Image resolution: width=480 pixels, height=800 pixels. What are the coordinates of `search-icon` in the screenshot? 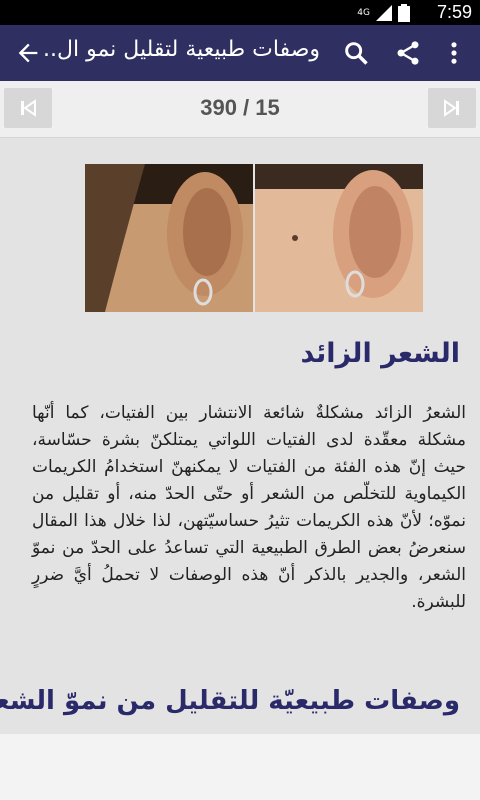 It's located at (356, 53).